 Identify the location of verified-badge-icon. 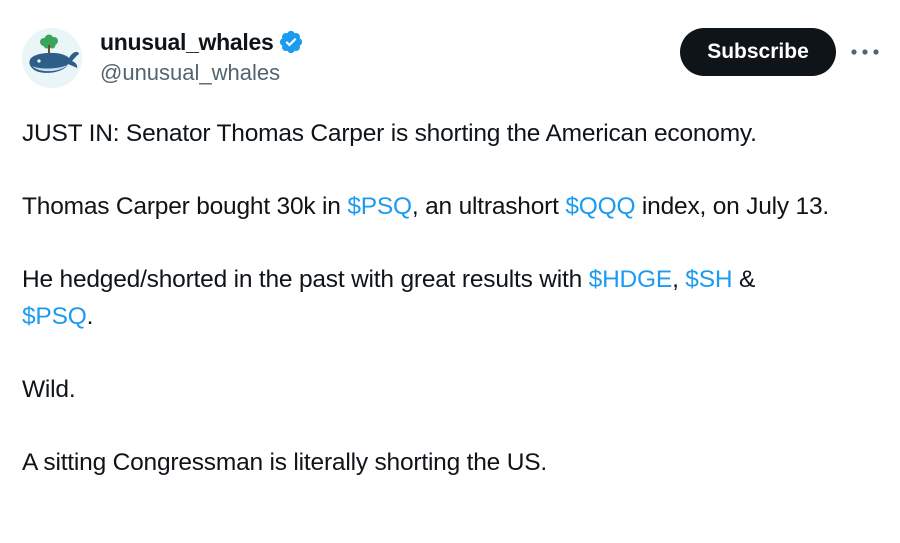
(291, 42).